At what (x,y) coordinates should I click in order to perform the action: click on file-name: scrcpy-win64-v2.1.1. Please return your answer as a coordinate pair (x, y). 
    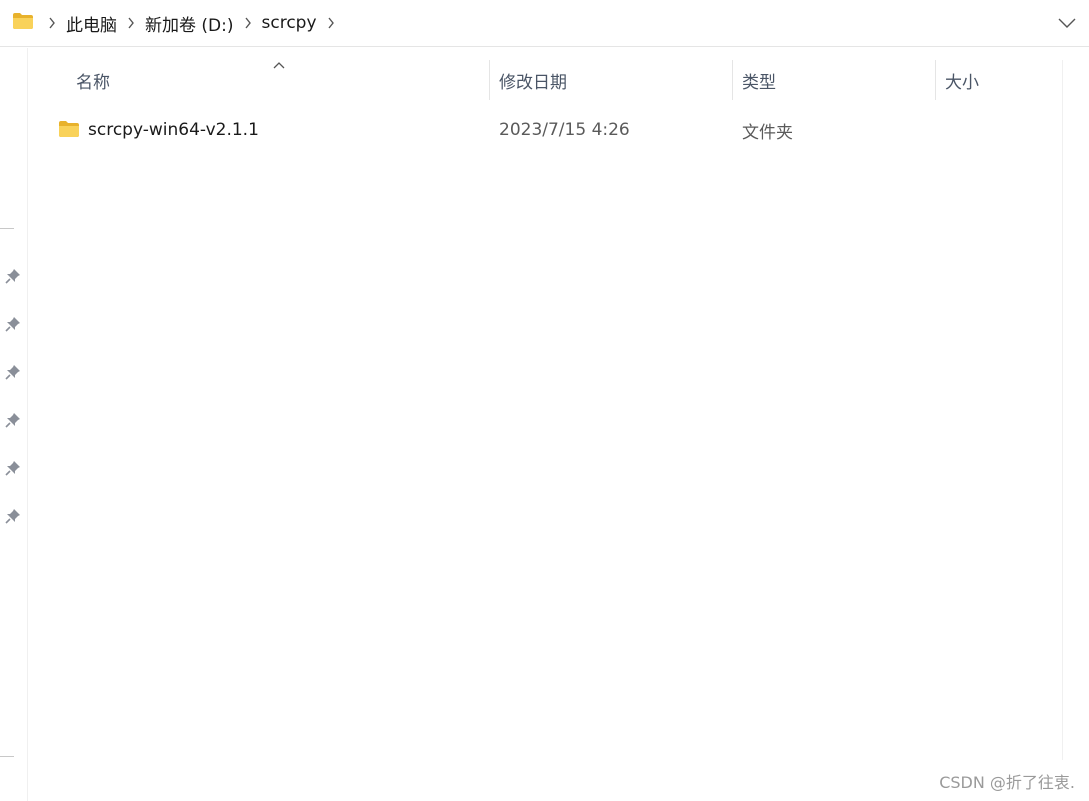
    Looking at the image, I should click on (173, 130).